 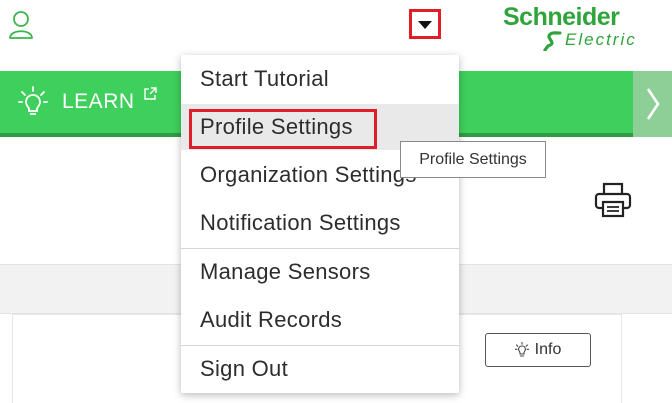 What do you see at coordinates (473, 159) in the screenshot?
I see `tooltip: Profile Settings` at bounding box center [473, 159].